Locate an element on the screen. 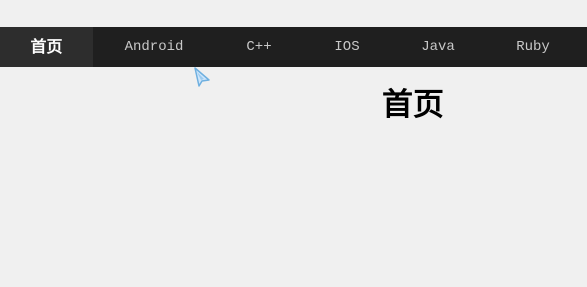 The width and height of the screenshot is (587, 287). nav-item-cpp: C++ is located at coordinates (259, 47).